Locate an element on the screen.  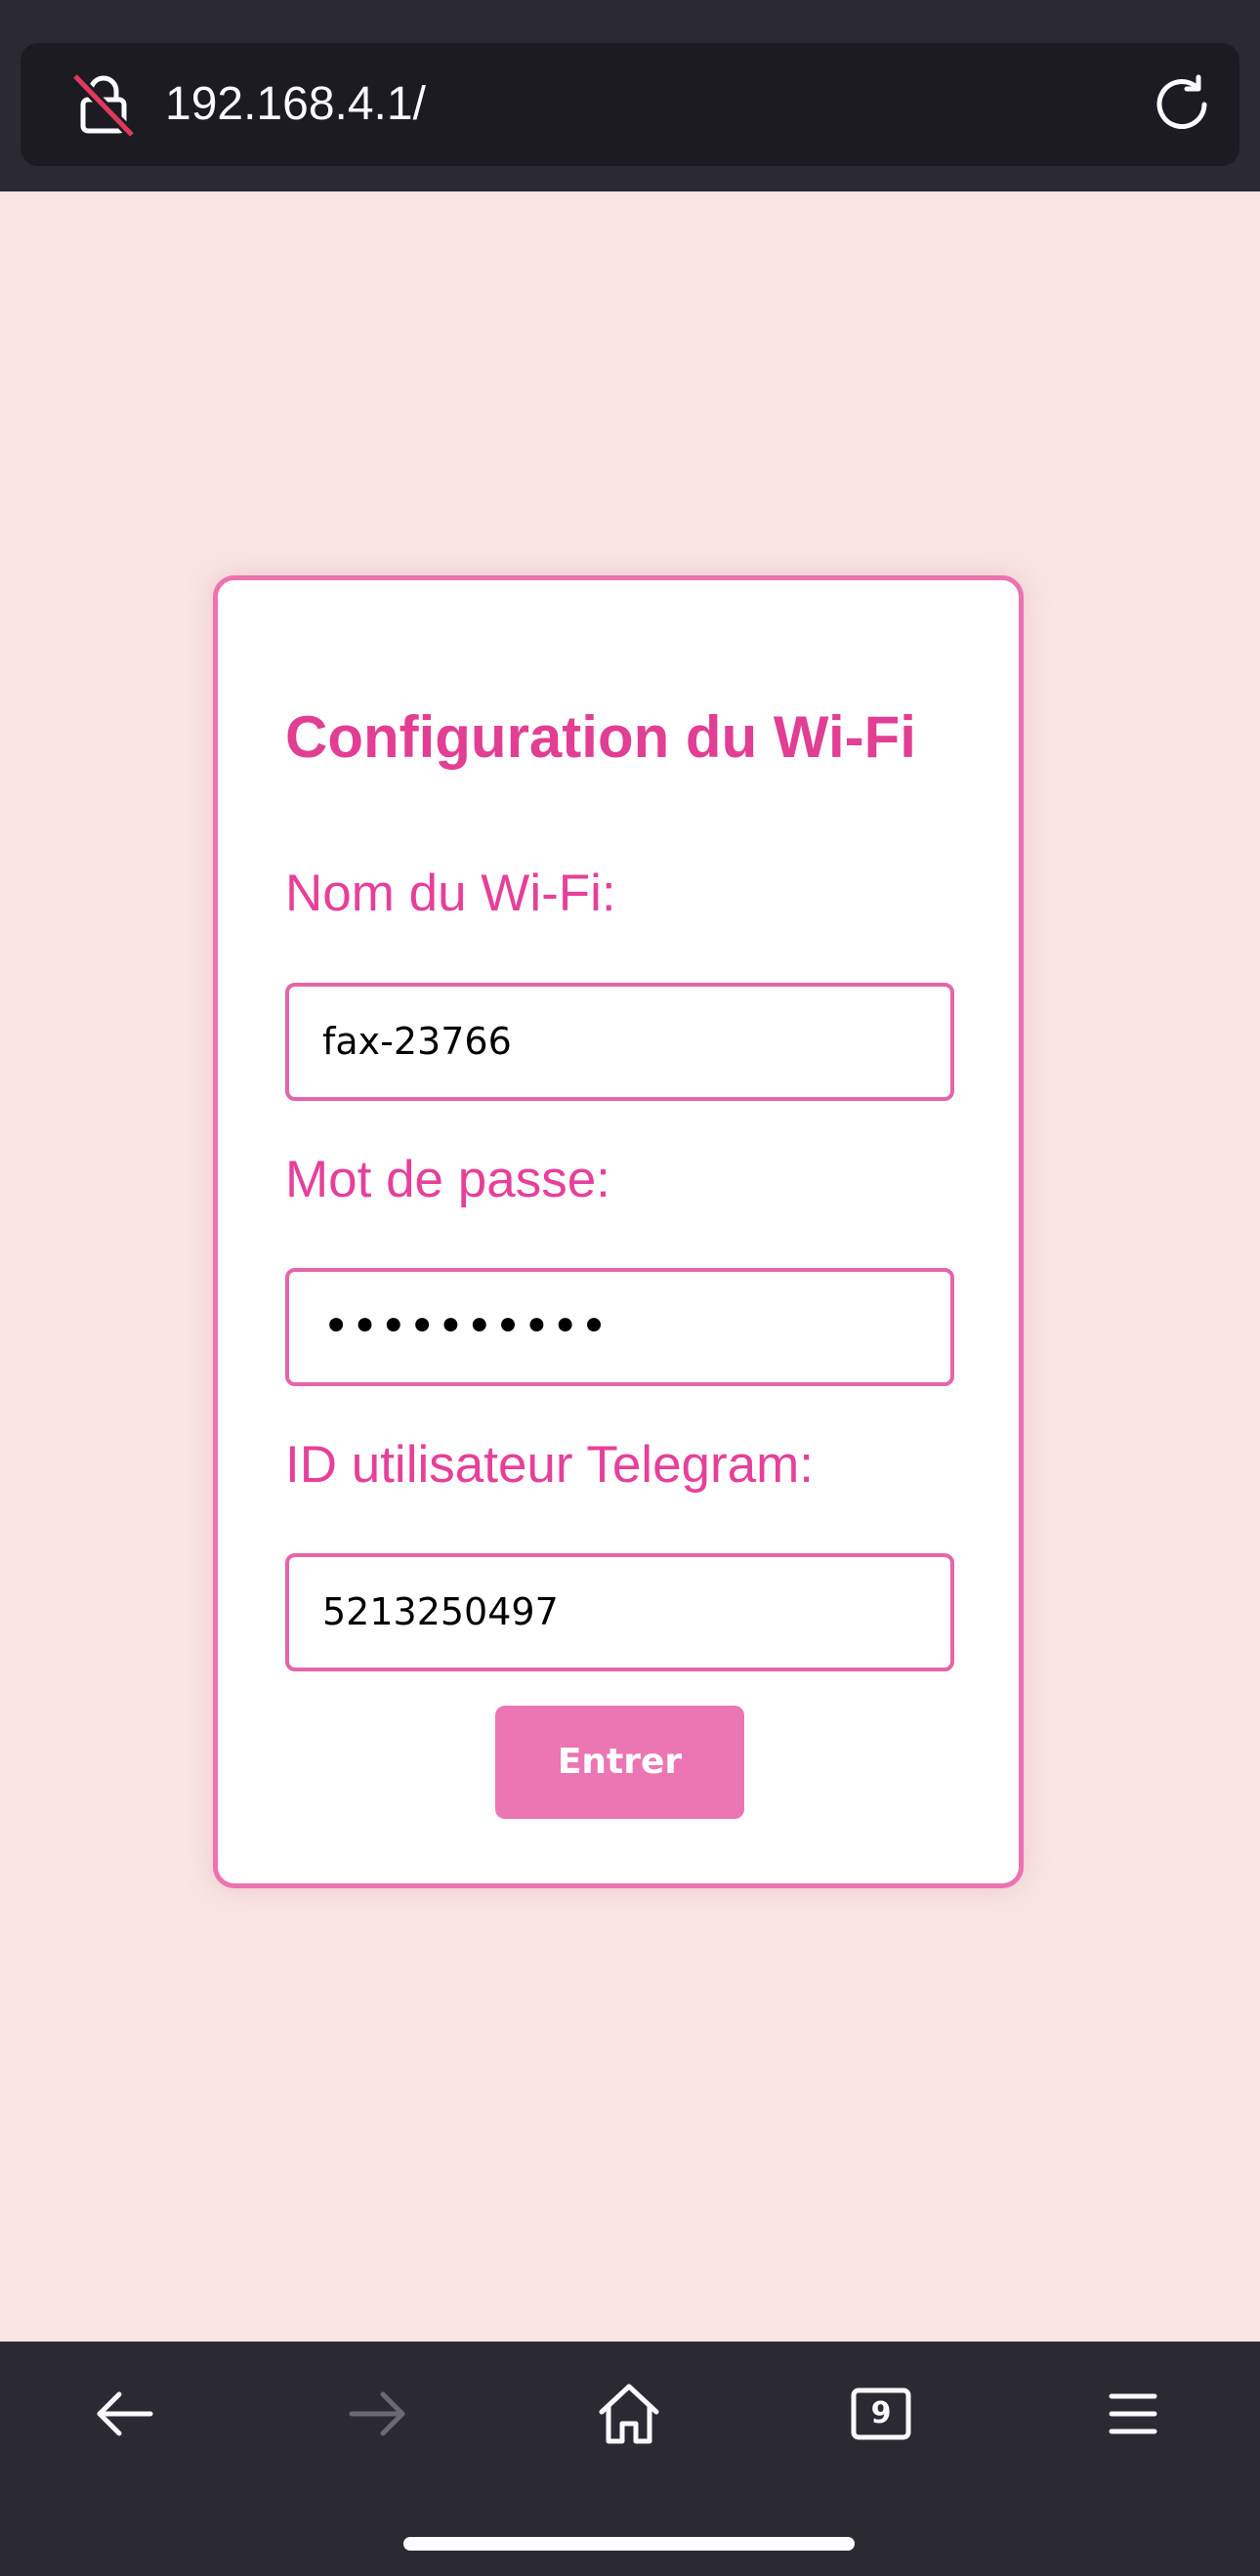
insecure-lock-icon is located at coordinates (103, 104).